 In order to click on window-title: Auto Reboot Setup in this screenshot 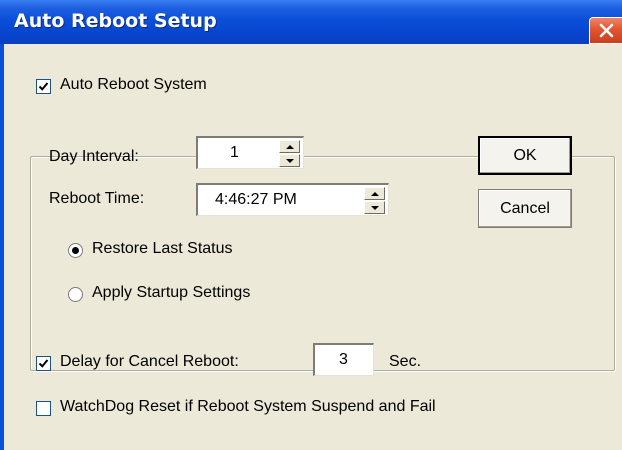, I will do `click(115, 21)`.